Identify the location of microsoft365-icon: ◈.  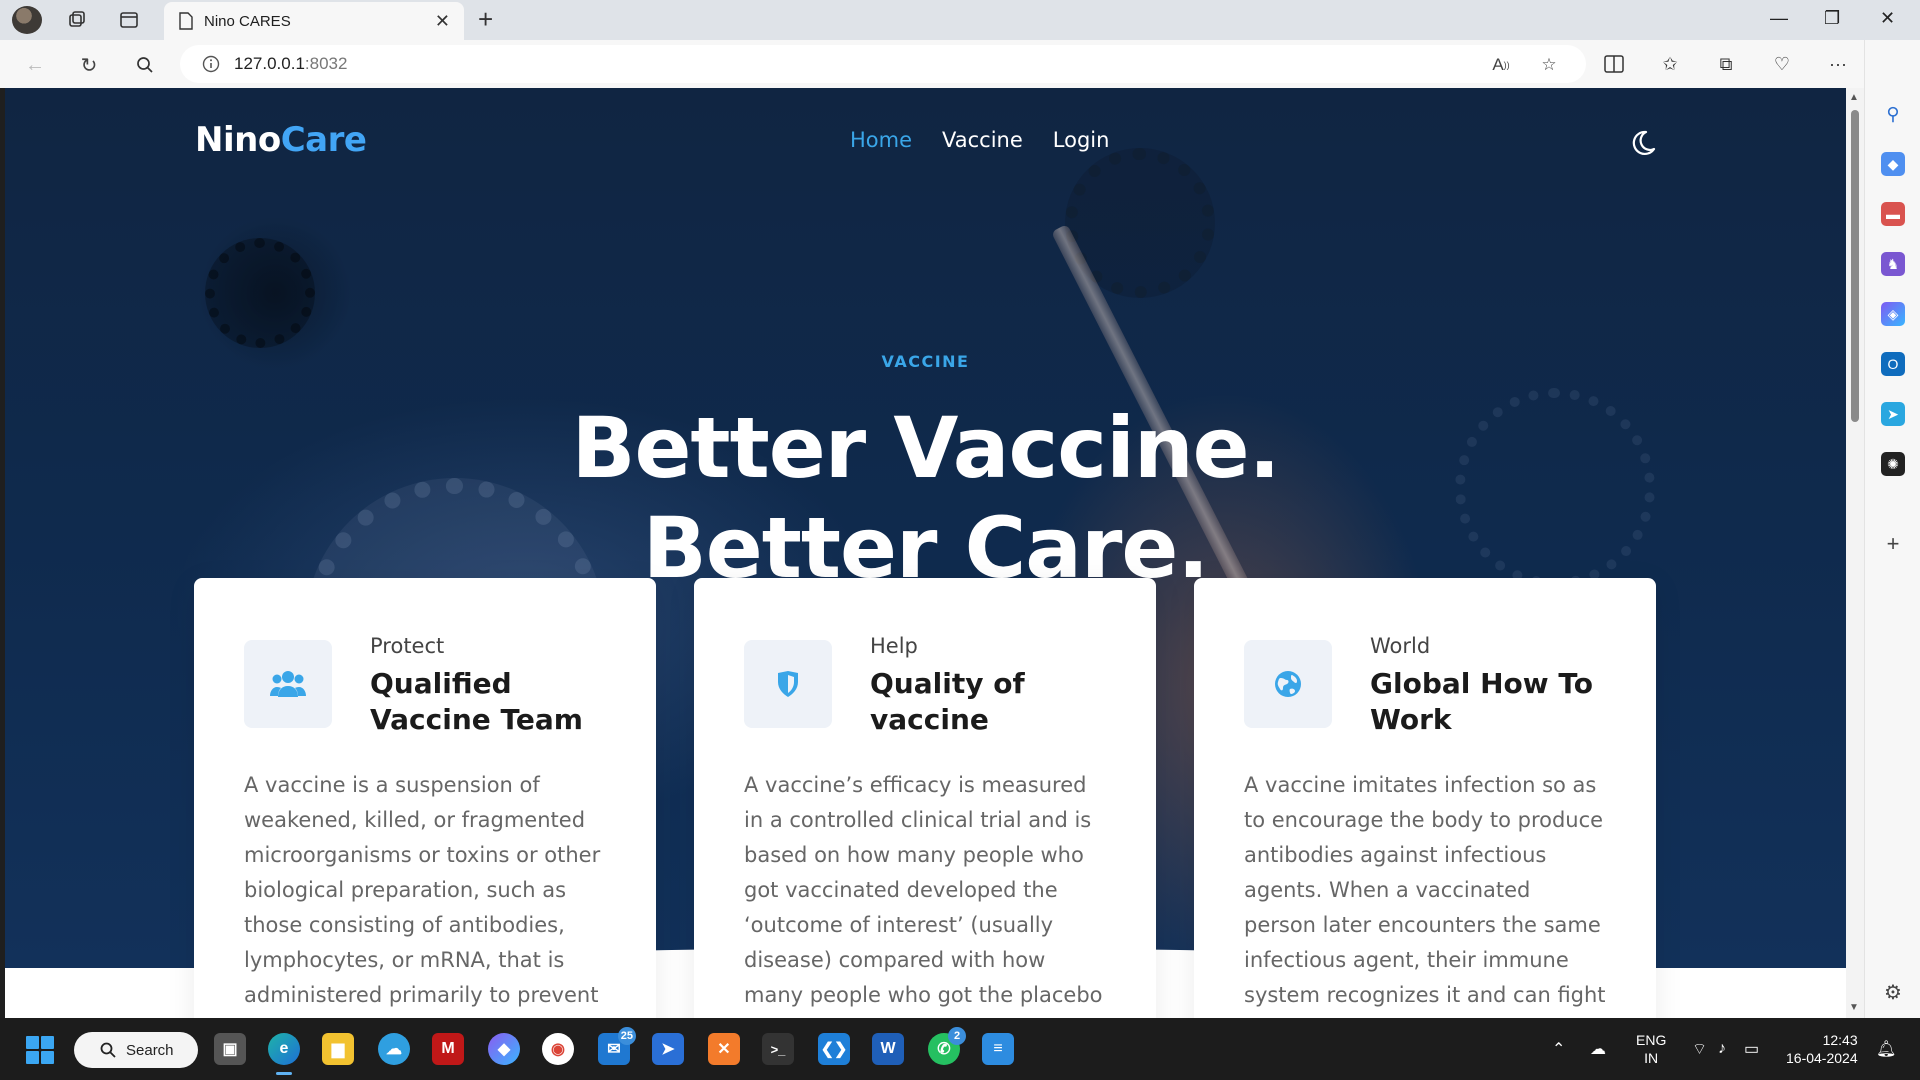
(1893, 314).